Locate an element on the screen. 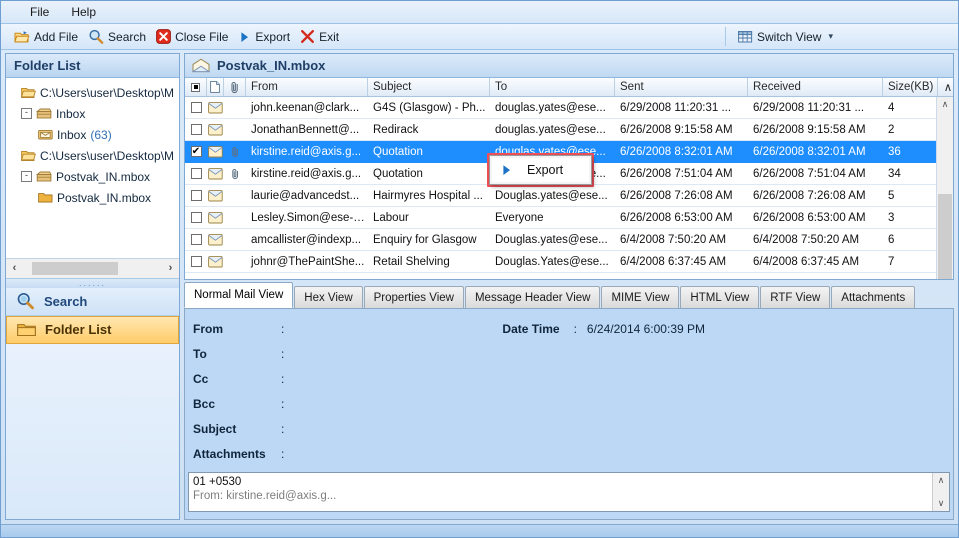 The image size is (959, 538). row-size: 34 is located at coordinates (894, 173).